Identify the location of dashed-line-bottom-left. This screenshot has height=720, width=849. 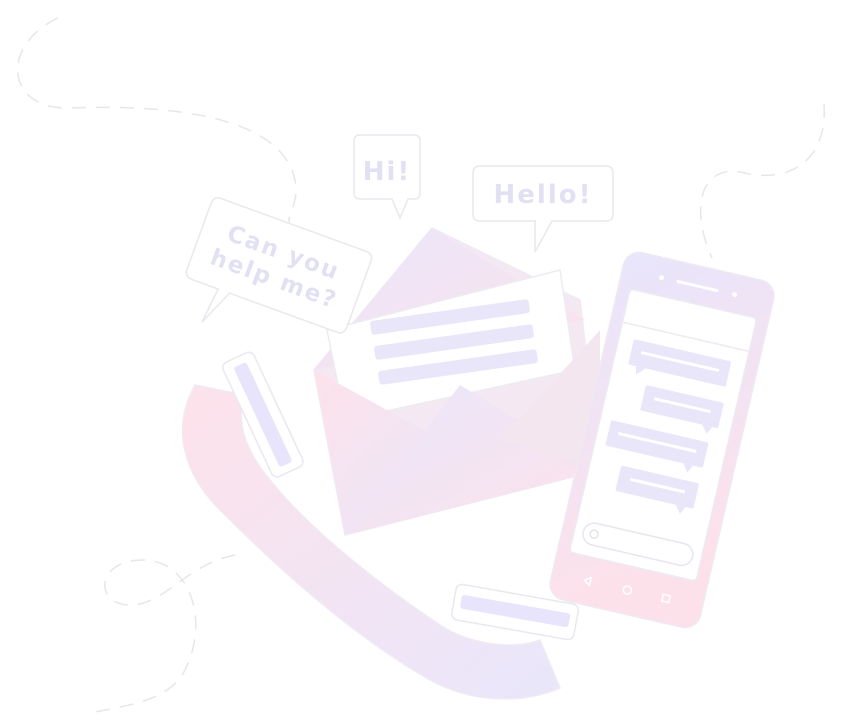
(165, 633).